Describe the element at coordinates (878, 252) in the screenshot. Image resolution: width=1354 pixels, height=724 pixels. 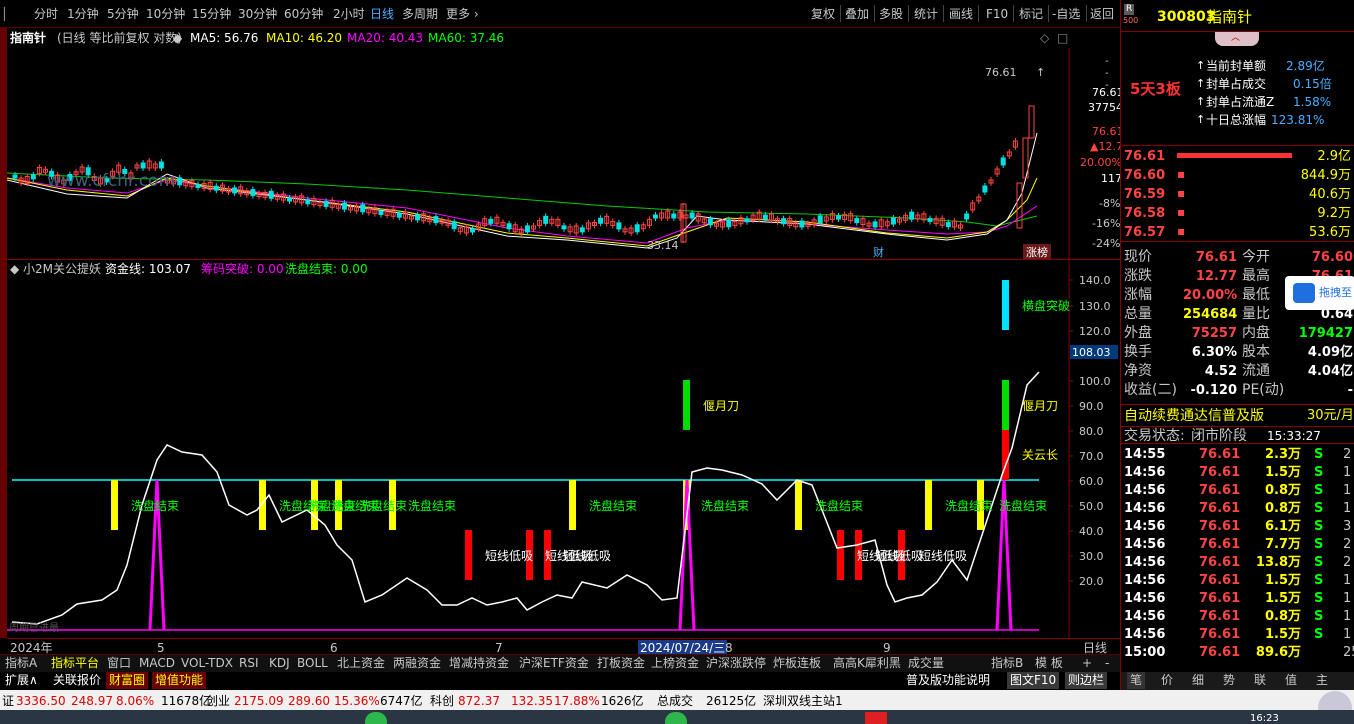
I see `fin-marker: 财` at that location.